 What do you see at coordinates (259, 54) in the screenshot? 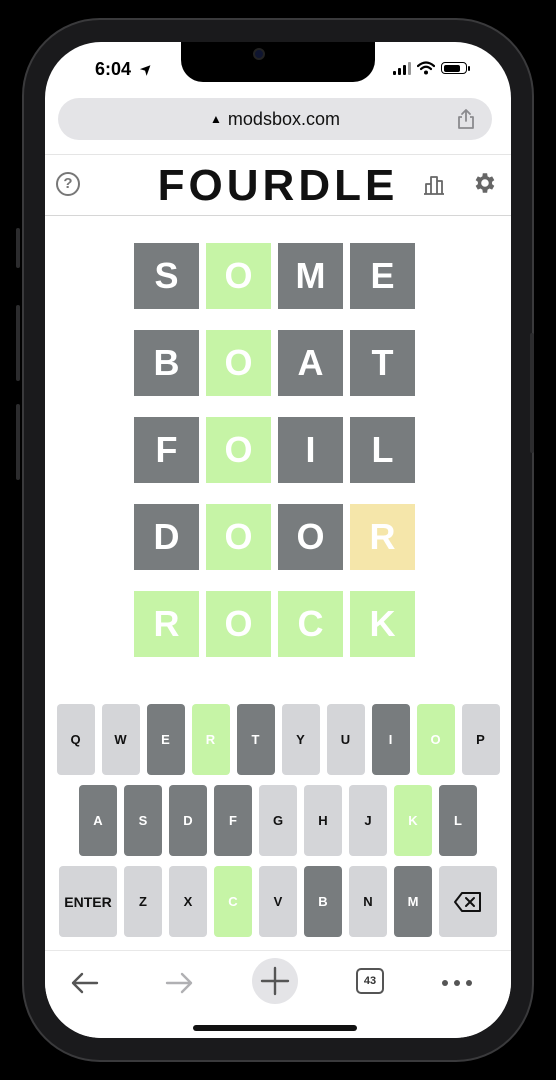
I see `front-camera` at bounding box center [259, 54].